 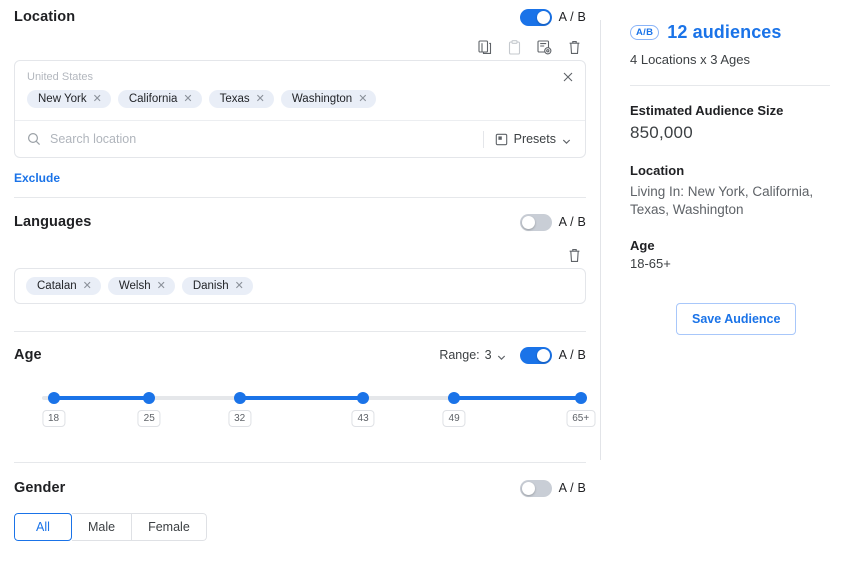 What do you see at coordinates (57, 286) in the screenshot?
I see `chip-label: Catalan` at bounding box center [57, 286].